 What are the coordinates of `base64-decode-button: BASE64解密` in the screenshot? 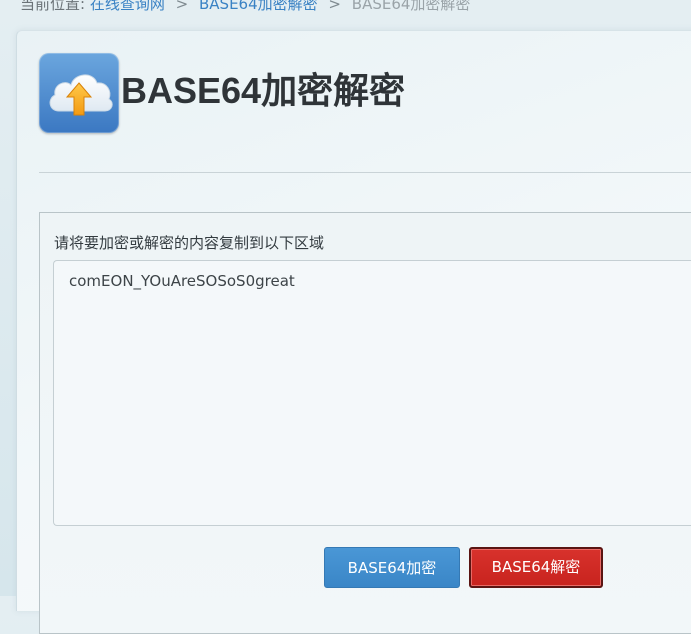 It's located at (536, 567).